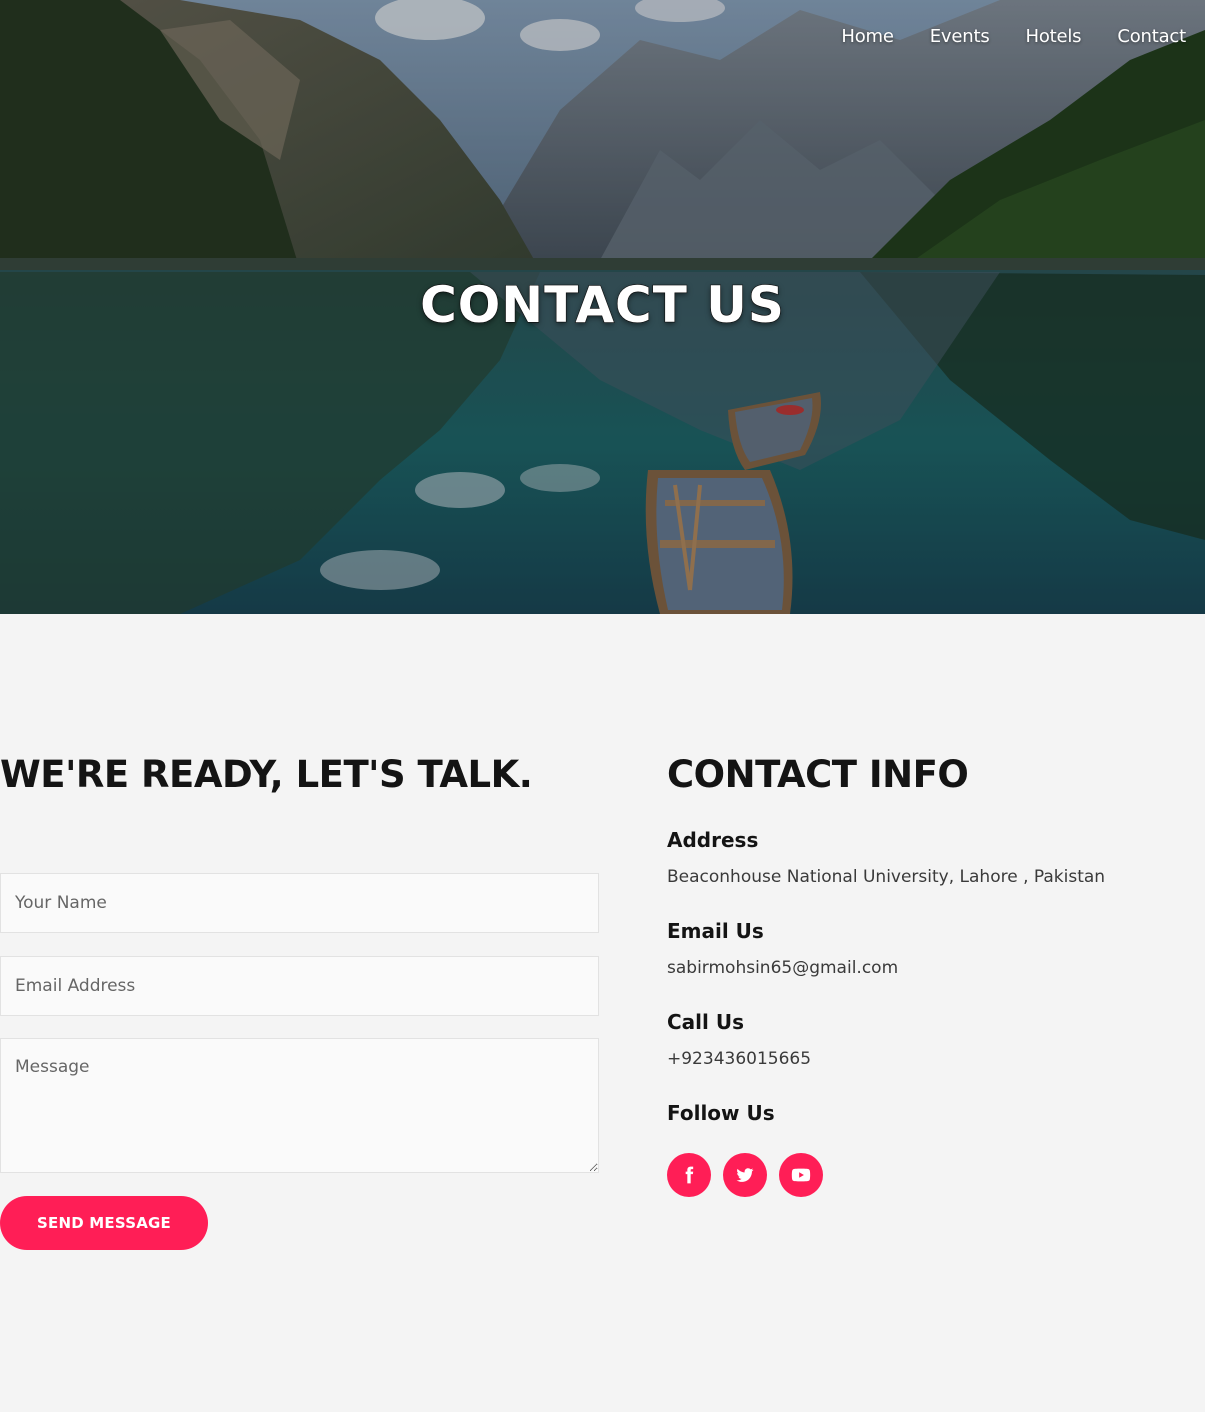  What do you see at coordinates (1054, 36) in the screenshot?
I see `nav-hotels-link: Hotels` at bounding box center [1054, 36].